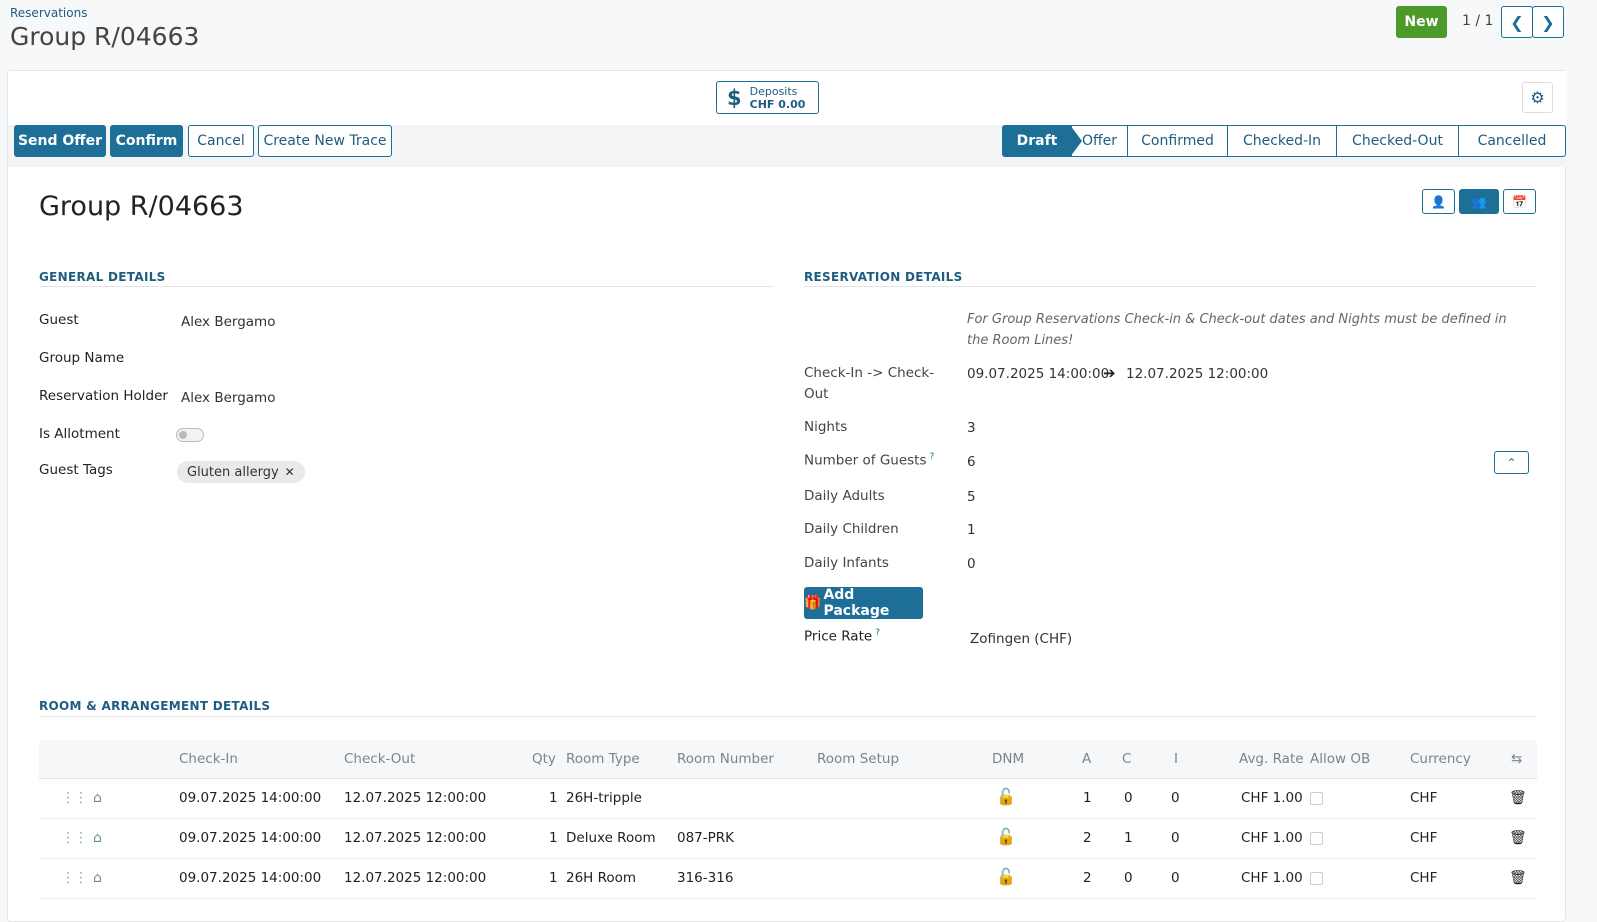 Image resolution: width=1597 pixels, height=922 pixels. I want to click on guest-field: Alex Bergamo, so click(228, 322).